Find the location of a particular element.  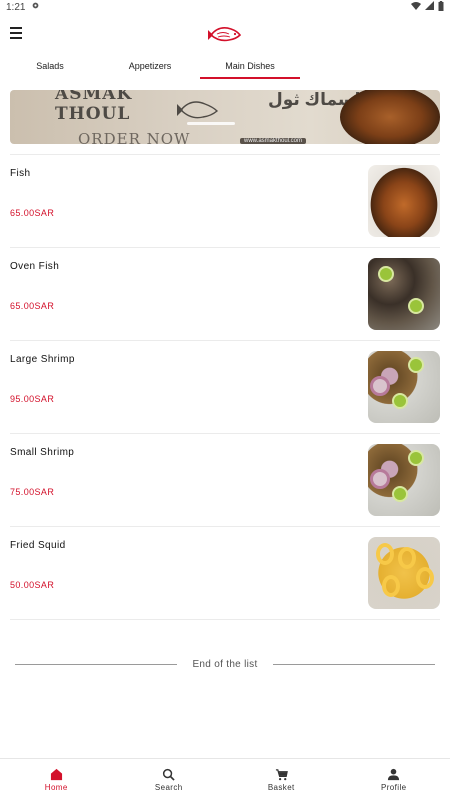

carousel-indicator is located at coordinates (211, 123).